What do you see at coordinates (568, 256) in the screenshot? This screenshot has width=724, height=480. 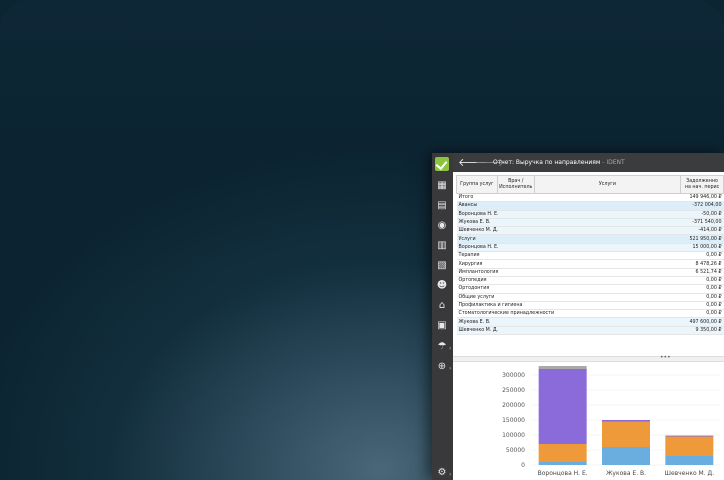 I see `row-label: Терапия` at bounding box center [568, 256].